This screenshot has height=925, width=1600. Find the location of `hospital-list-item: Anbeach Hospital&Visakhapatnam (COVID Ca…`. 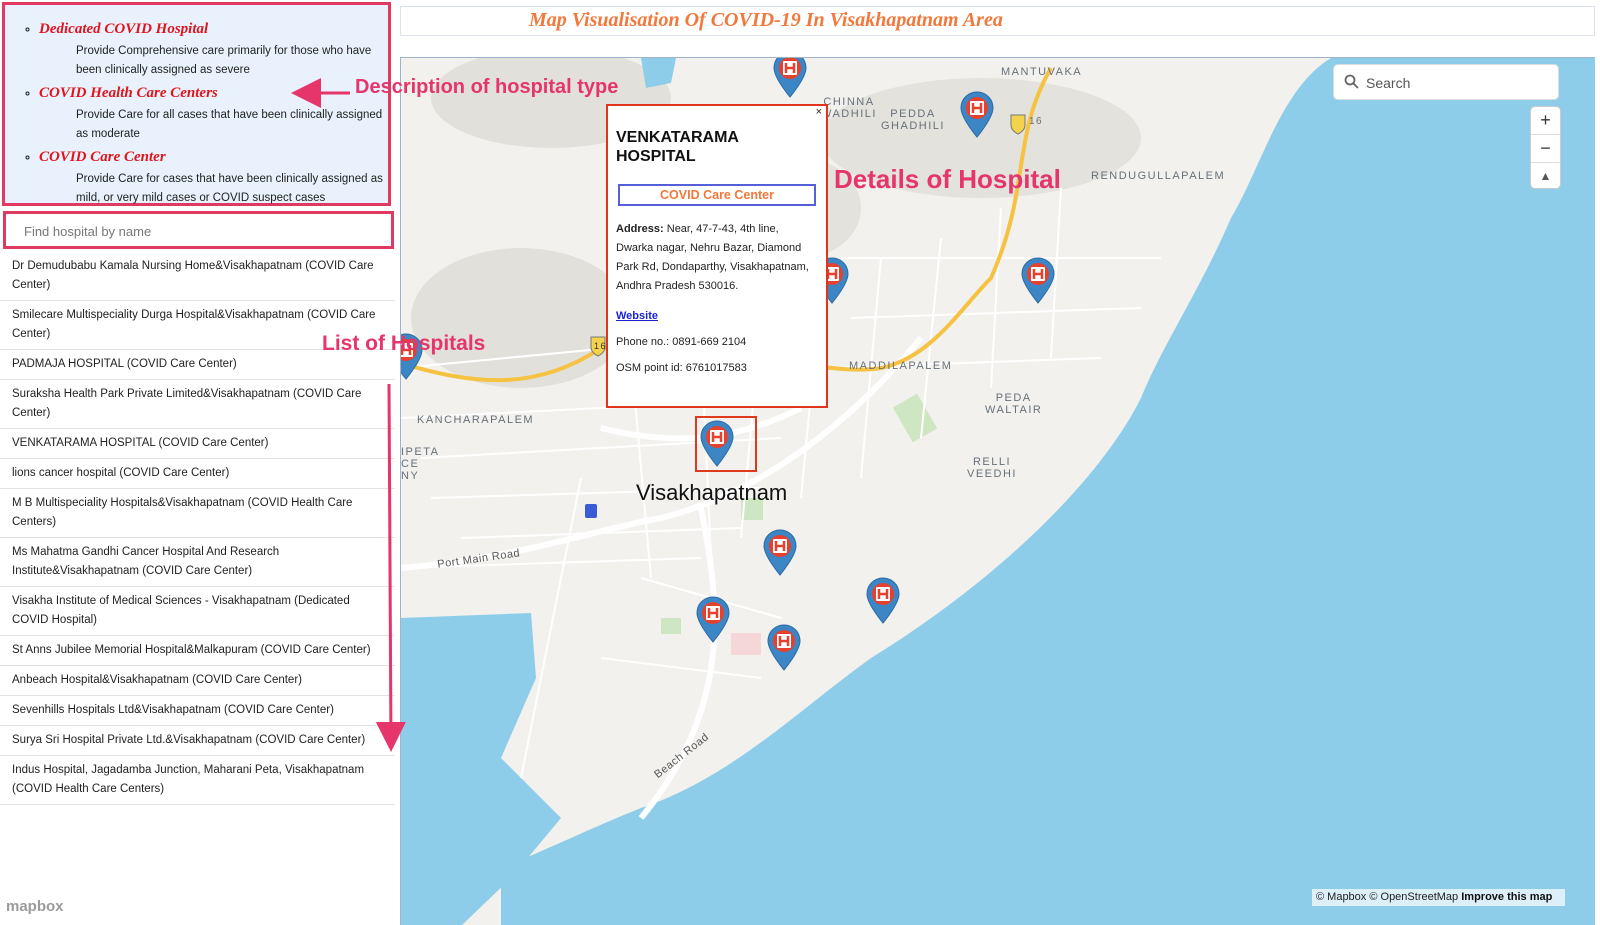

hospital-list-item: Anbeach Hospital&Visakhapatnam (COVID Ca… is located at coordinates (197, 681).